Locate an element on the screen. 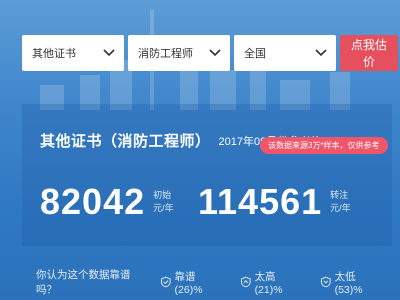 The width and height of the screenshot is (400, 300). data-source-note: 该数据来源3万*样本，仅供参考 is located at coordinates (324, 145).